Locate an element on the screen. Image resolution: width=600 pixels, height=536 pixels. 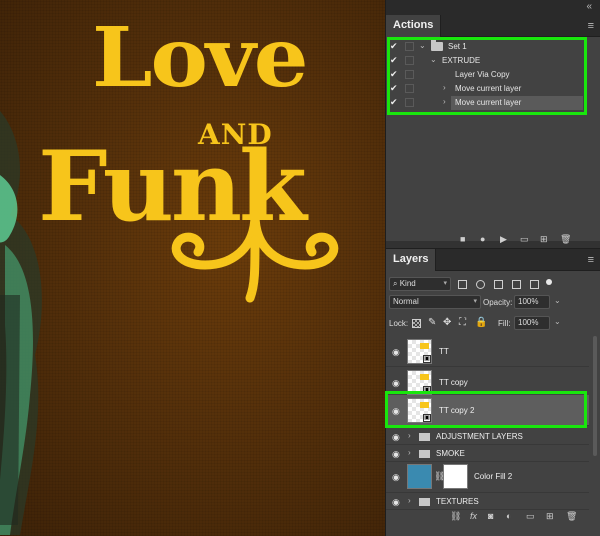
tab-layers: Layers is located at coordinates (411, 260).